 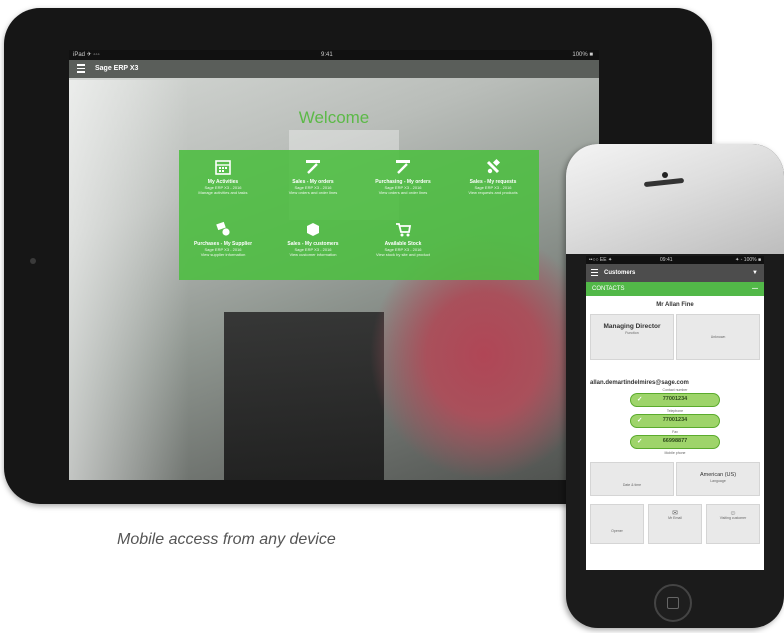 I want to click on phone-label: Fax, so click(x=675, y=432).